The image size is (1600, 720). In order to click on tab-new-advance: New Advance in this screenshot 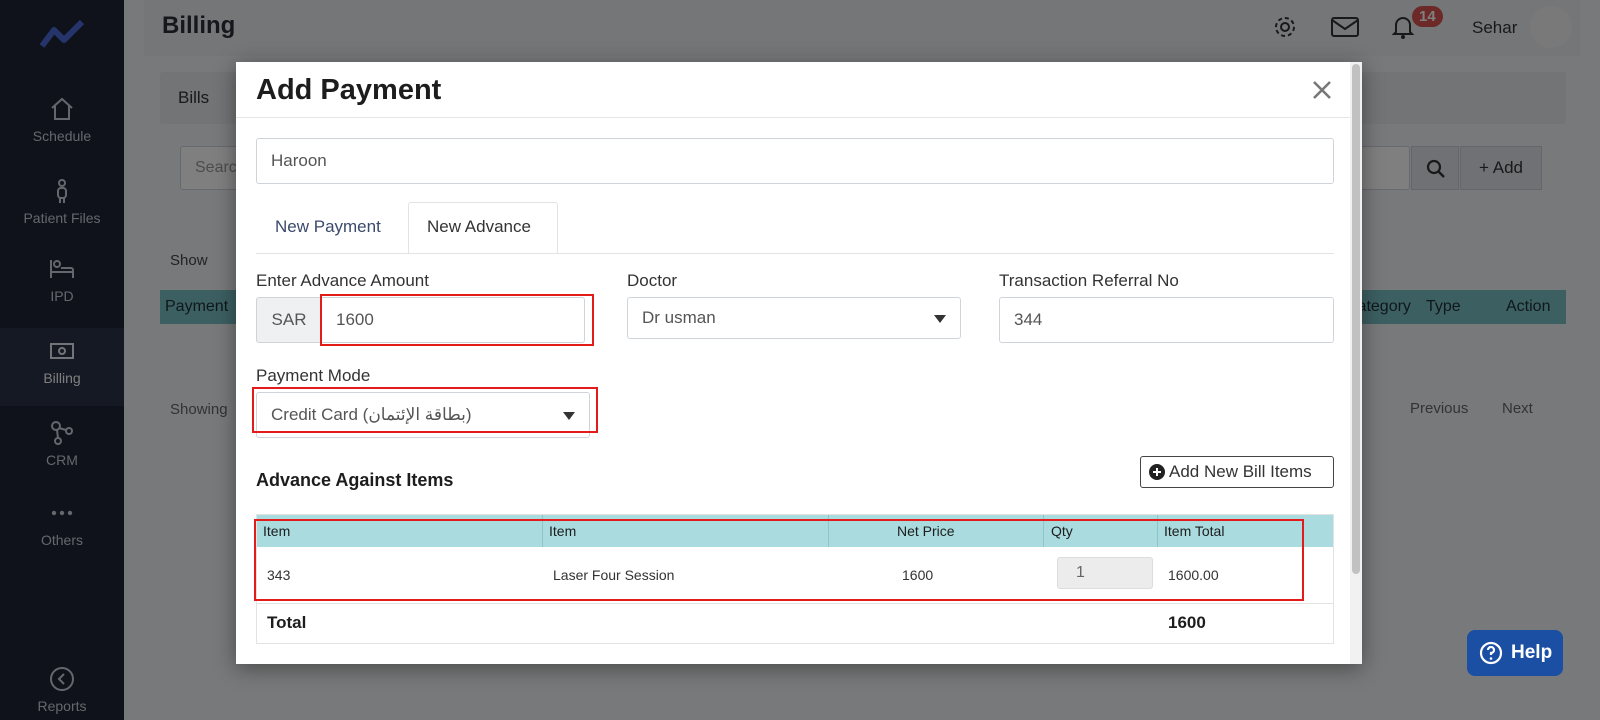, I will do `click(479, 227)`.